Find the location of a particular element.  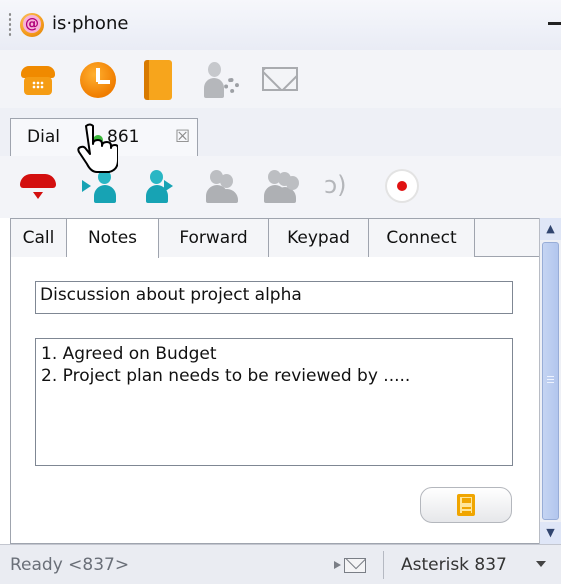

close-tab-icon: ☒ is located at coordinates (182, 137).